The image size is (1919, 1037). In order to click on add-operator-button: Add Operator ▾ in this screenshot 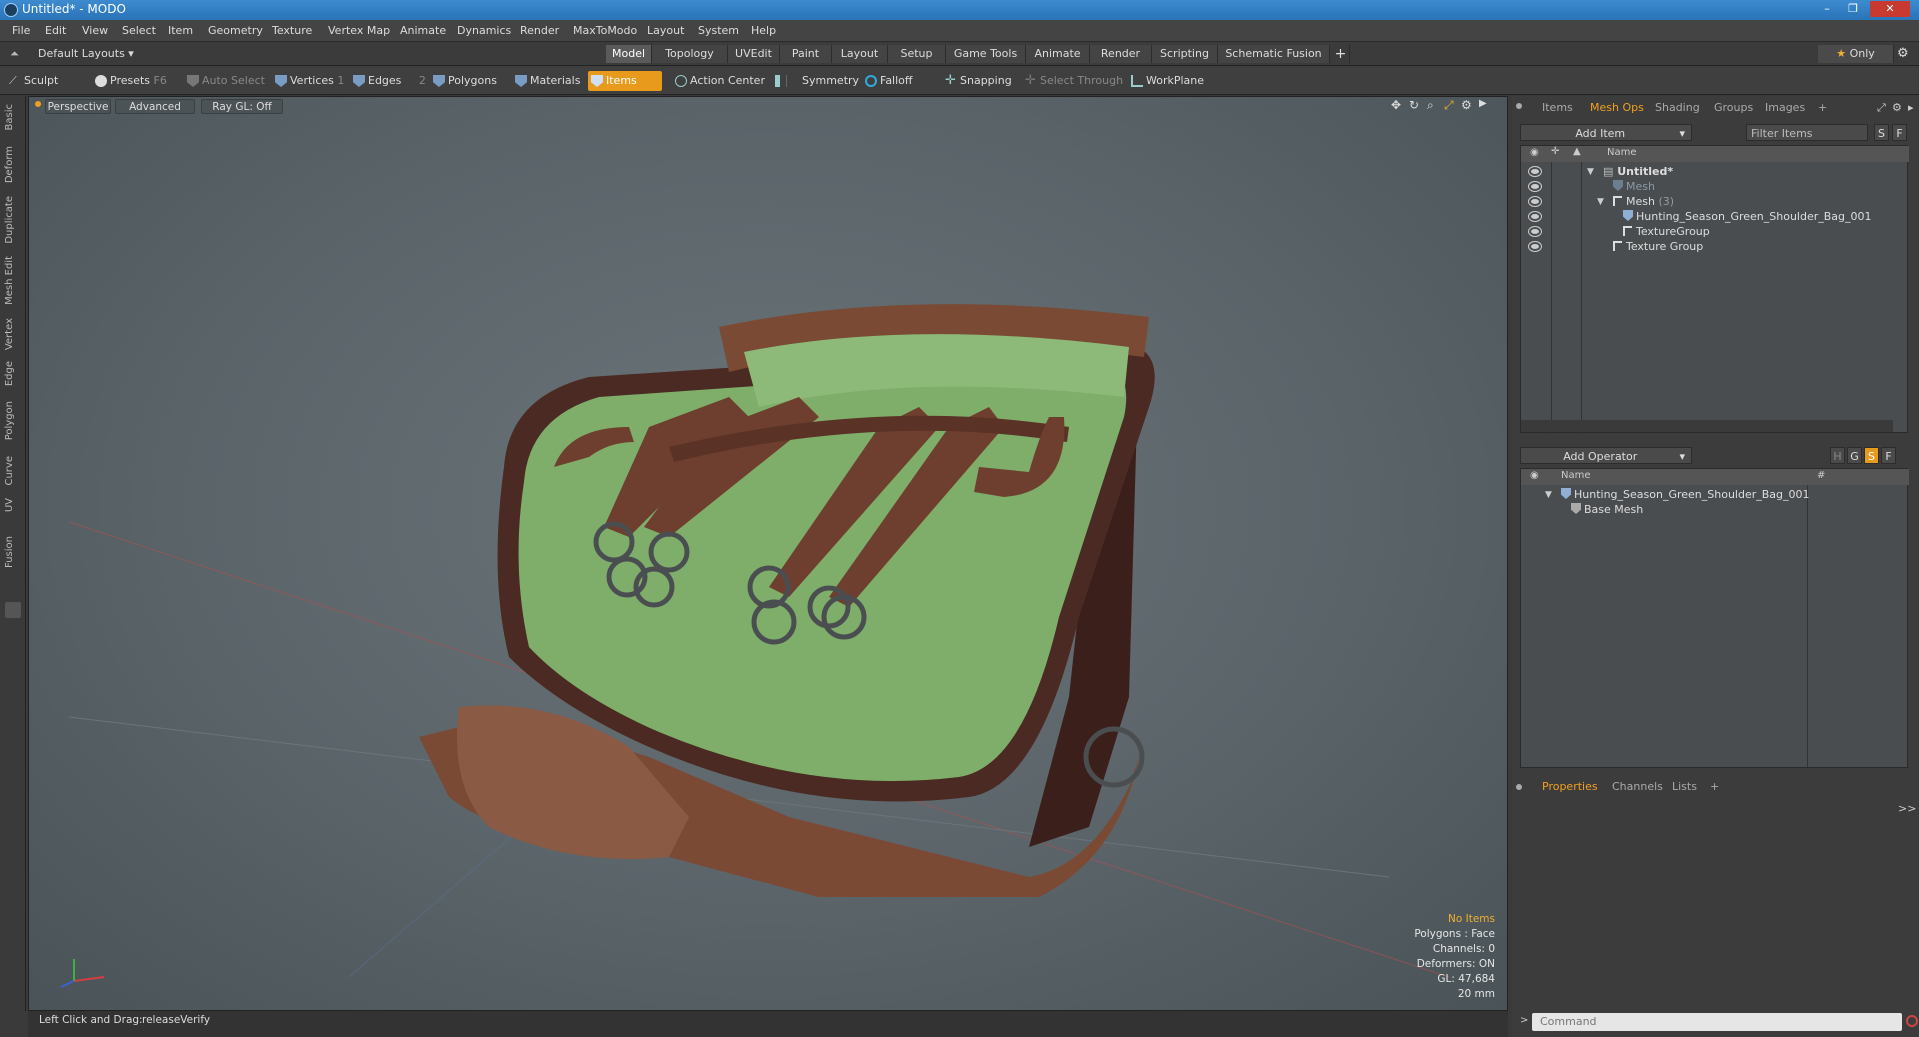, I will do `click(1606, 455)`.